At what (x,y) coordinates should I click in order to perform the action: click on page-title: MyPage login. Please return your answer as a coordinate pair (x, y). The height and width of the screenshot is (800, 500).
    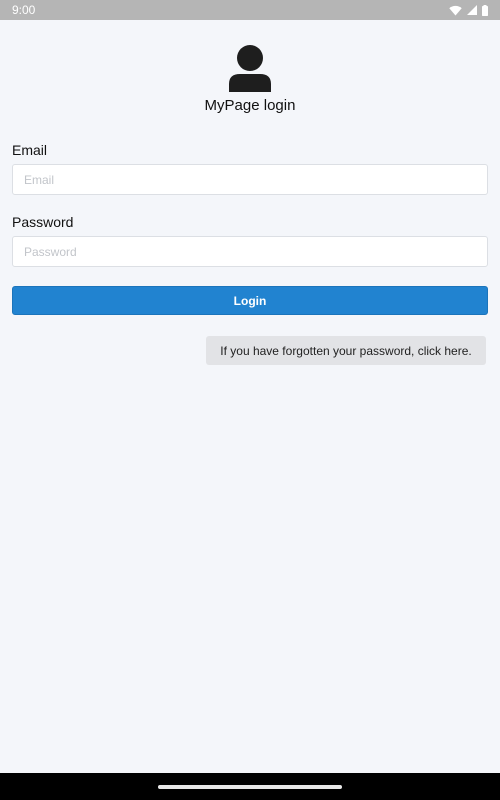
    Looking at the image, I should click on (250, 105).